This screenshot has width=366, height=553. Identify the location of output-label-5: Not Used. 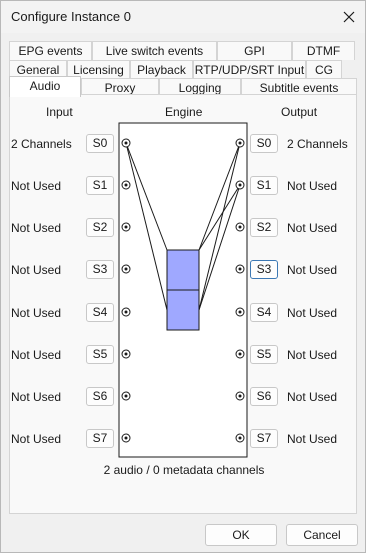
(312, 355).